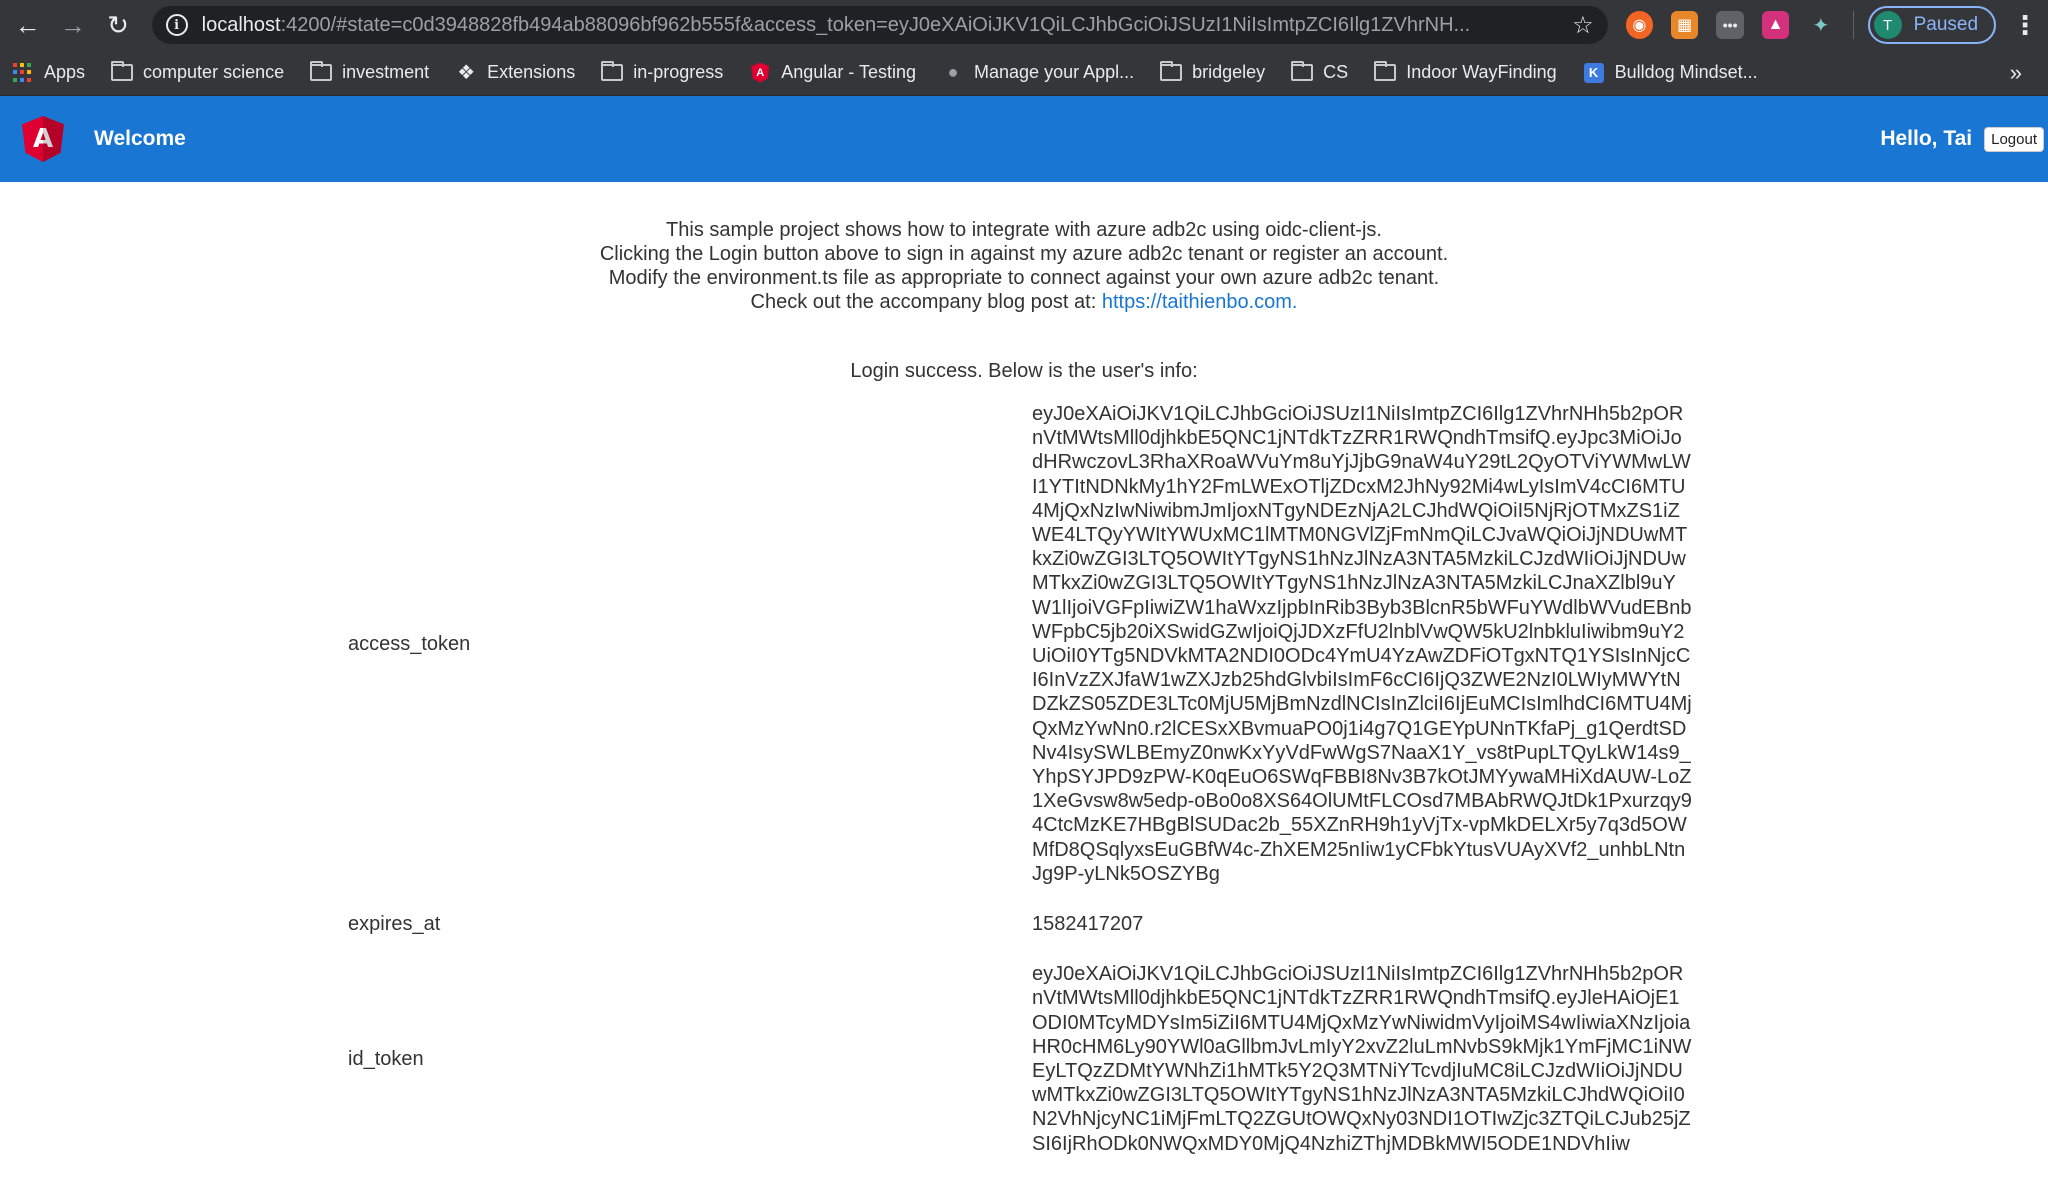 The height and width of the screenshot is (1191, 2048). I want to click on info-key: id_token, so click(386, 1058).